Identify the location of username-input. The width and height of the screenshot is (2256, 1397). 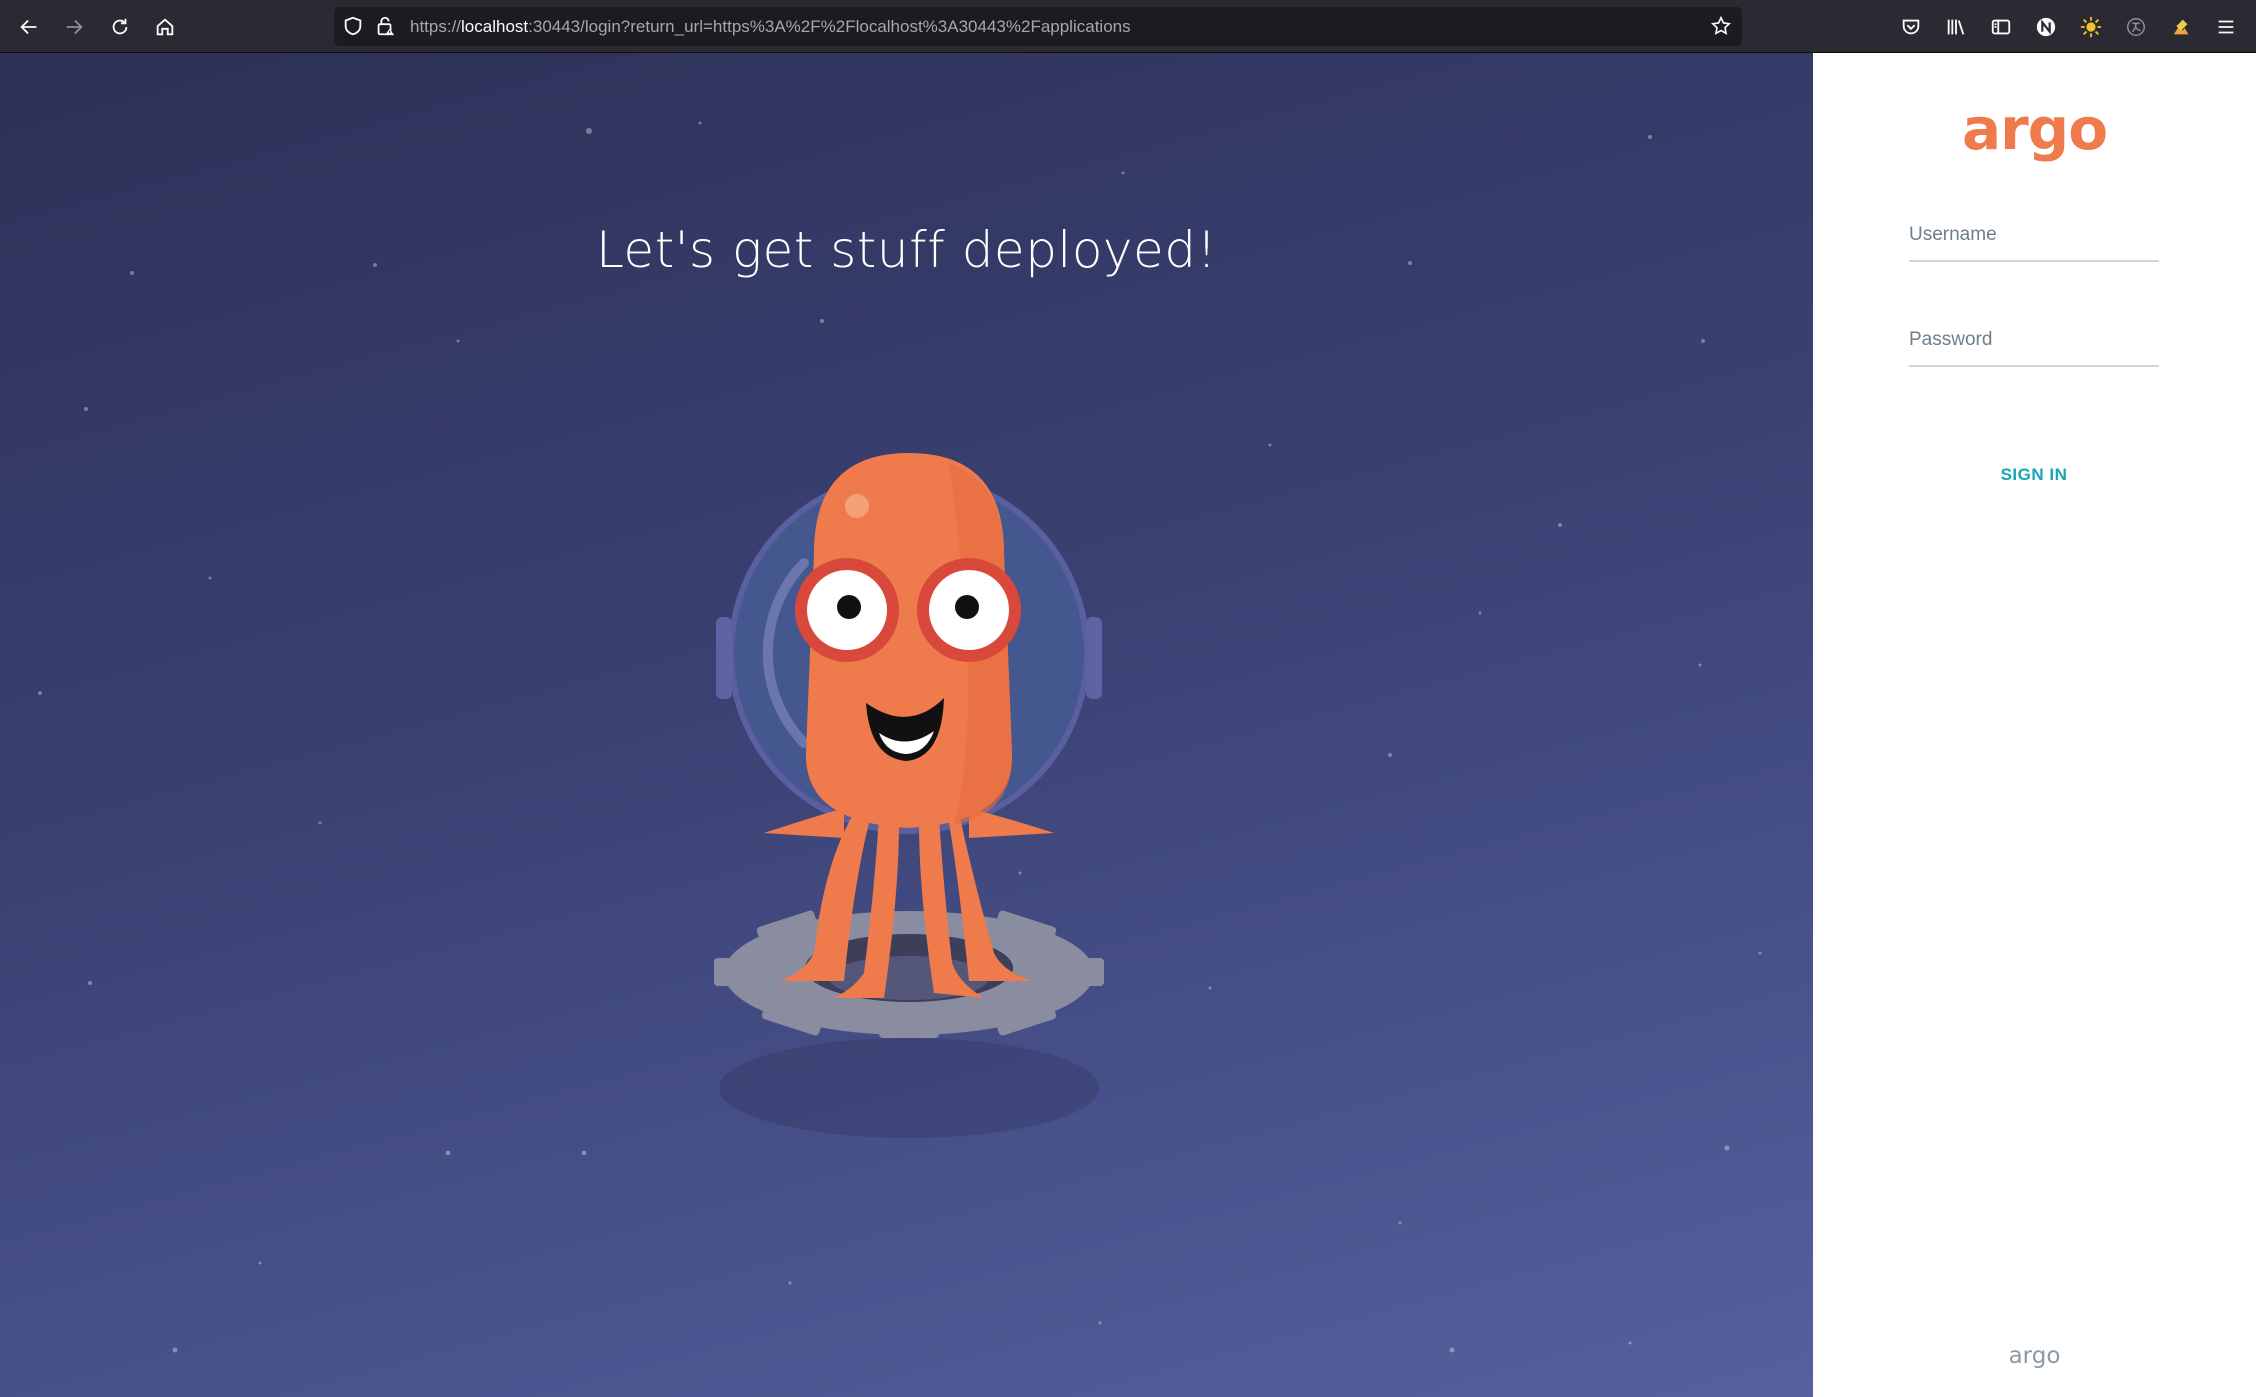
(2034, 235).